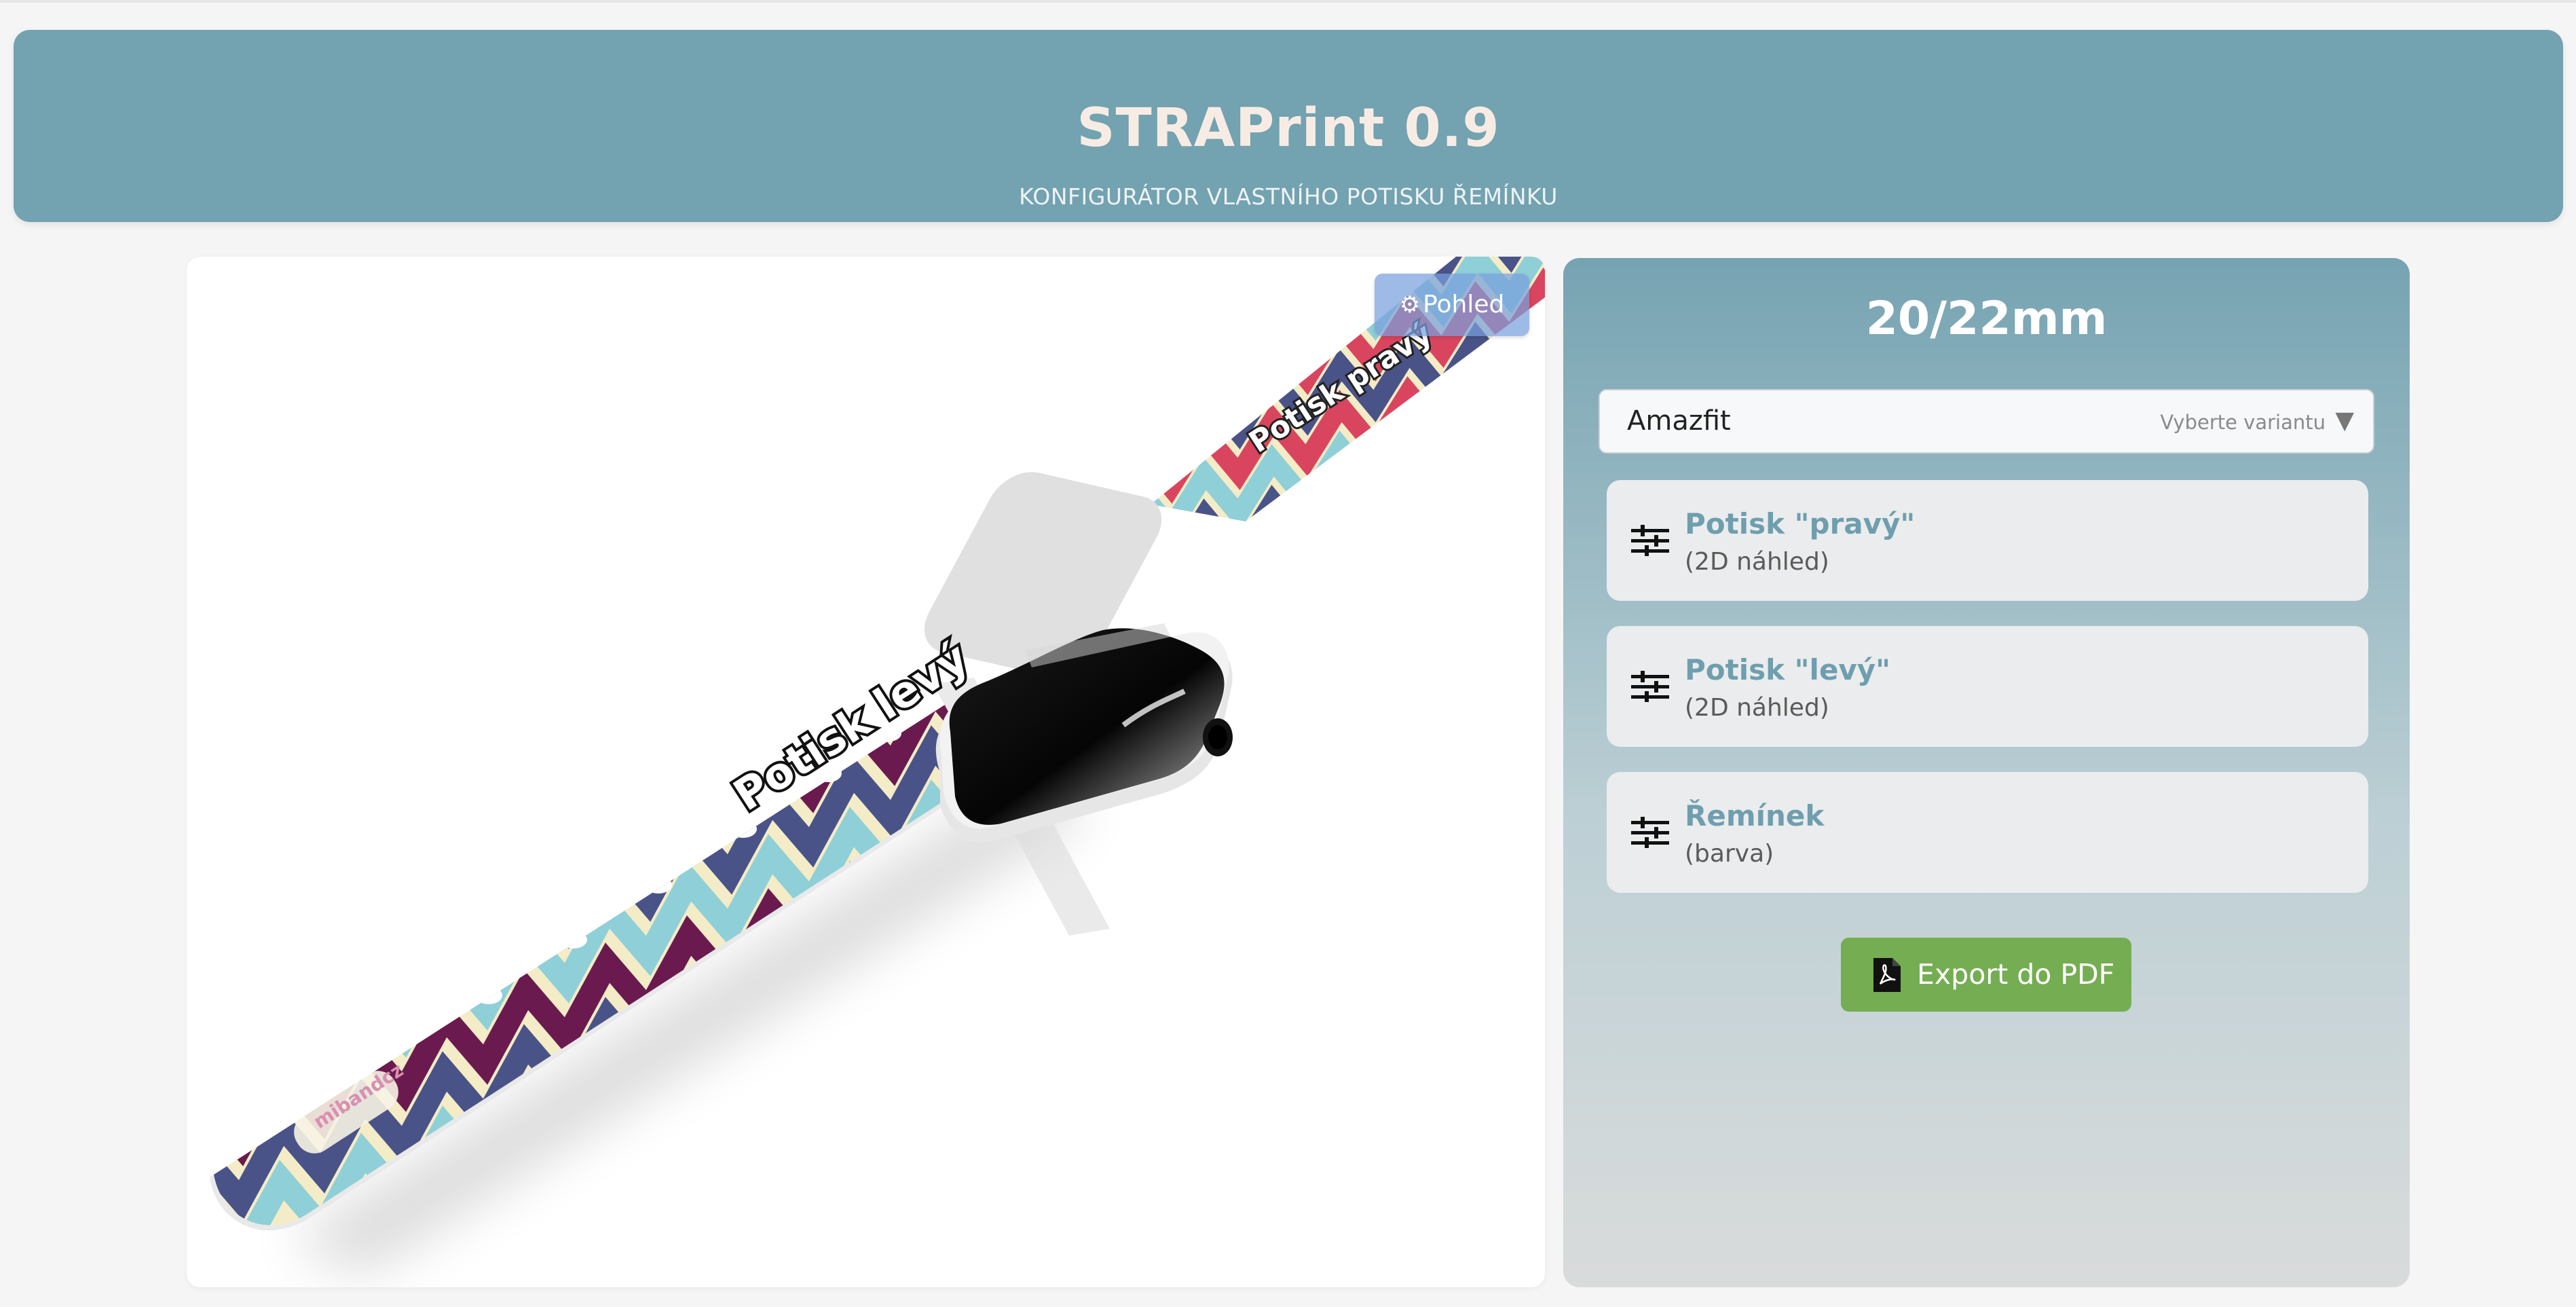 The height and width of the screenshot is (1307, 2576). I want to click on top-border, so click(1288, 2).